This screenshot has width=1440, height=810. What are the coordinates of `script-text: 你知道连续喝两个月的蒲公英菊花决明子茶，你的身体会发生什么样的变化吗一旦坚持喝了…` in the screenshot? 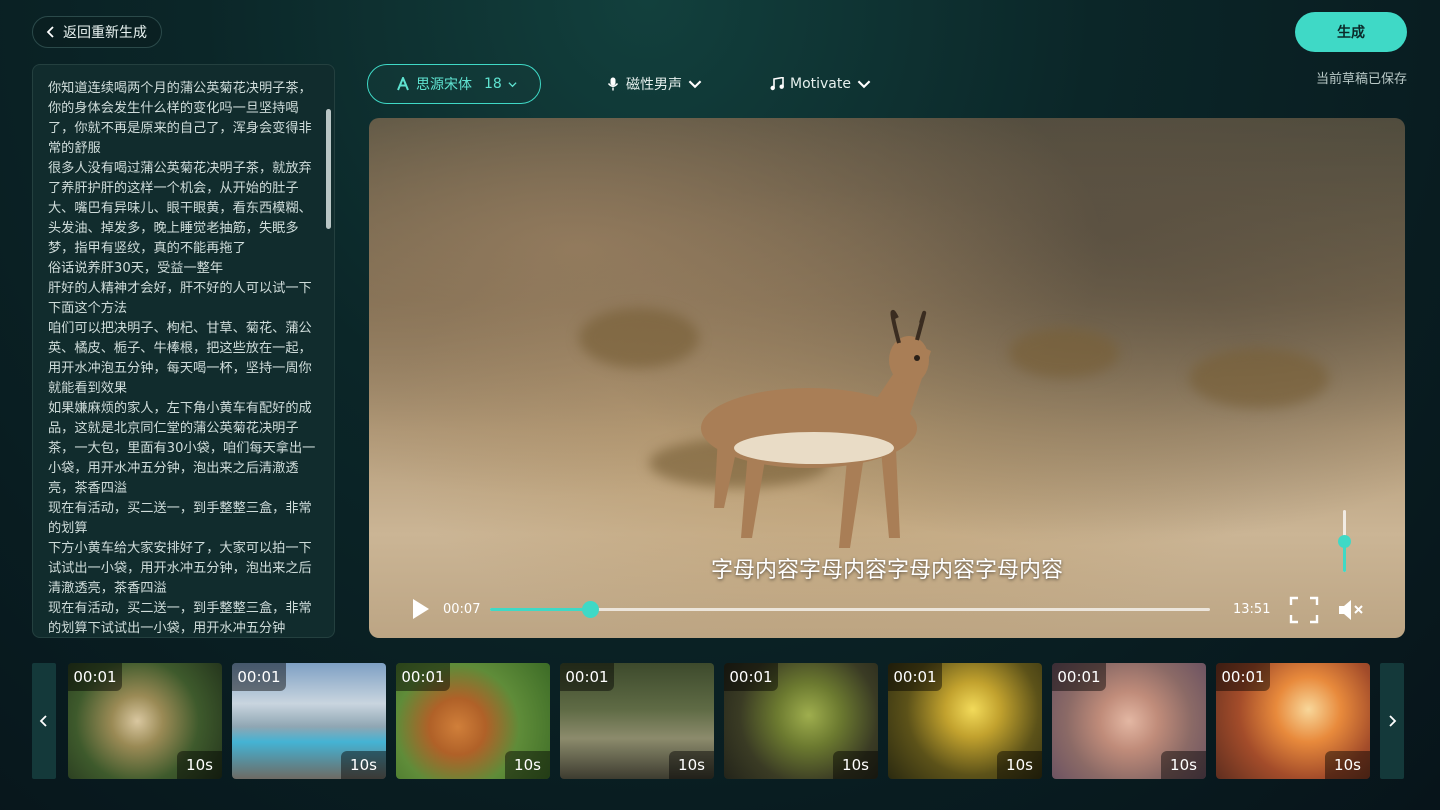 It's located at (183, 358).